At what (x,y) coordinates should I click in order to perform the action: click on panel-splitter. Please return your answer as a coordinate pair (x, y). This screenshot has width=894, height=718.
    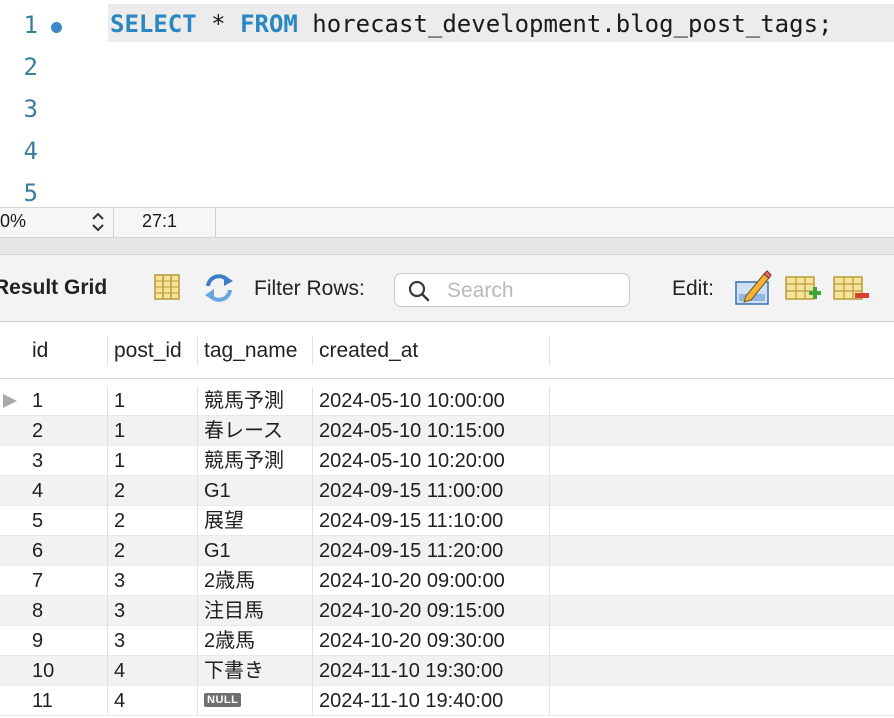
    Looking at the image, I should click on (447, 246).